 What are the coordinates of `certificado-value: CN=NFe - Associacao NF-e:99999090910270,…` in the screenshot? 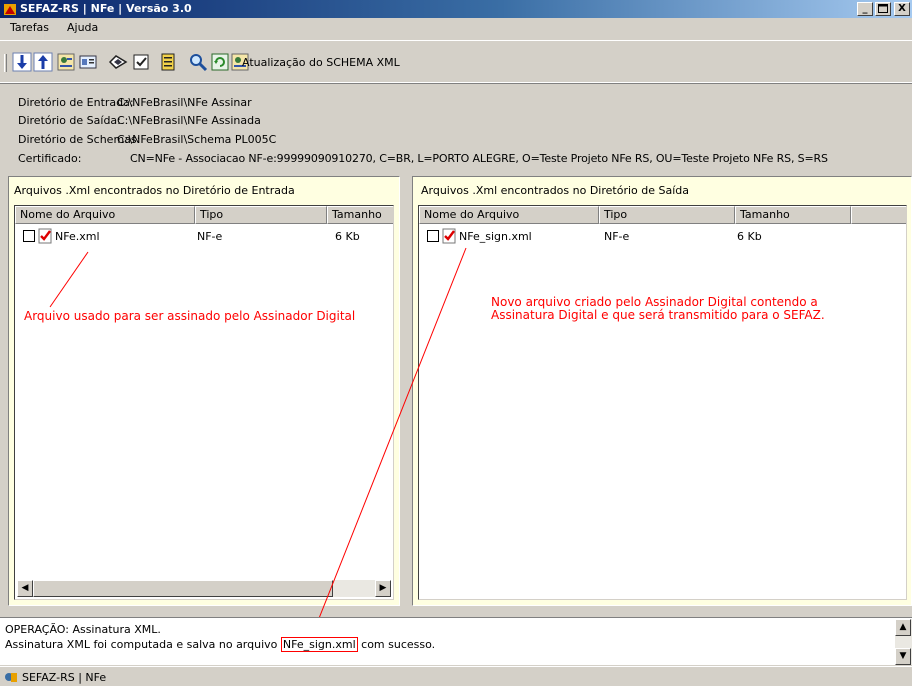 It's located at (479, 158).